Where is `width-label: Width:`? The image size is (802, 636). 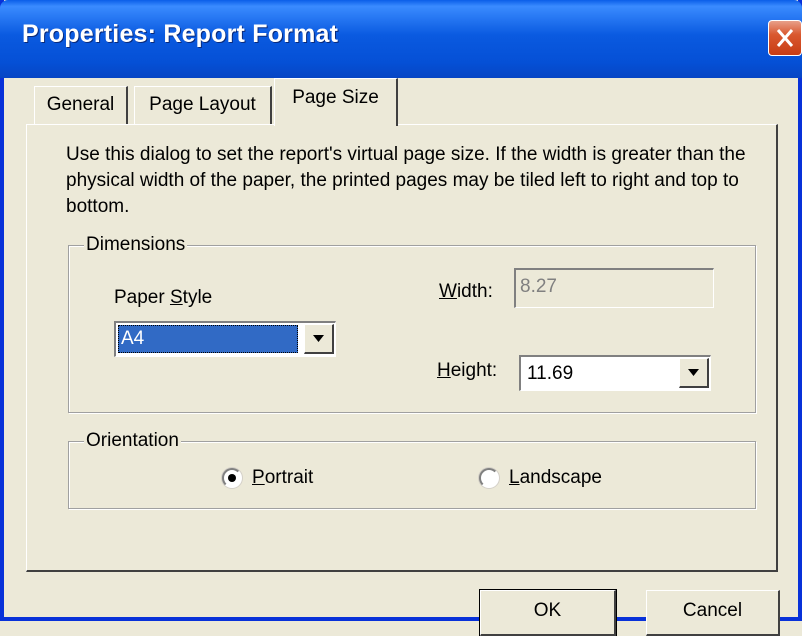
width-label: Width: is located at coordinates (466, 291).